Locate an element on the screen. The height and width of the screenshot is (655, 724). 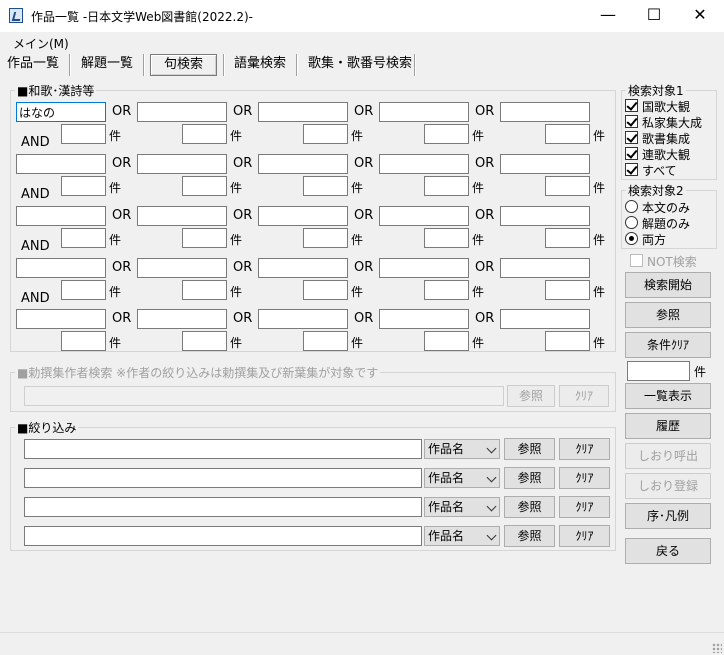
target1-checkbox: 国歌大観 is located at coordinates (671, 105).